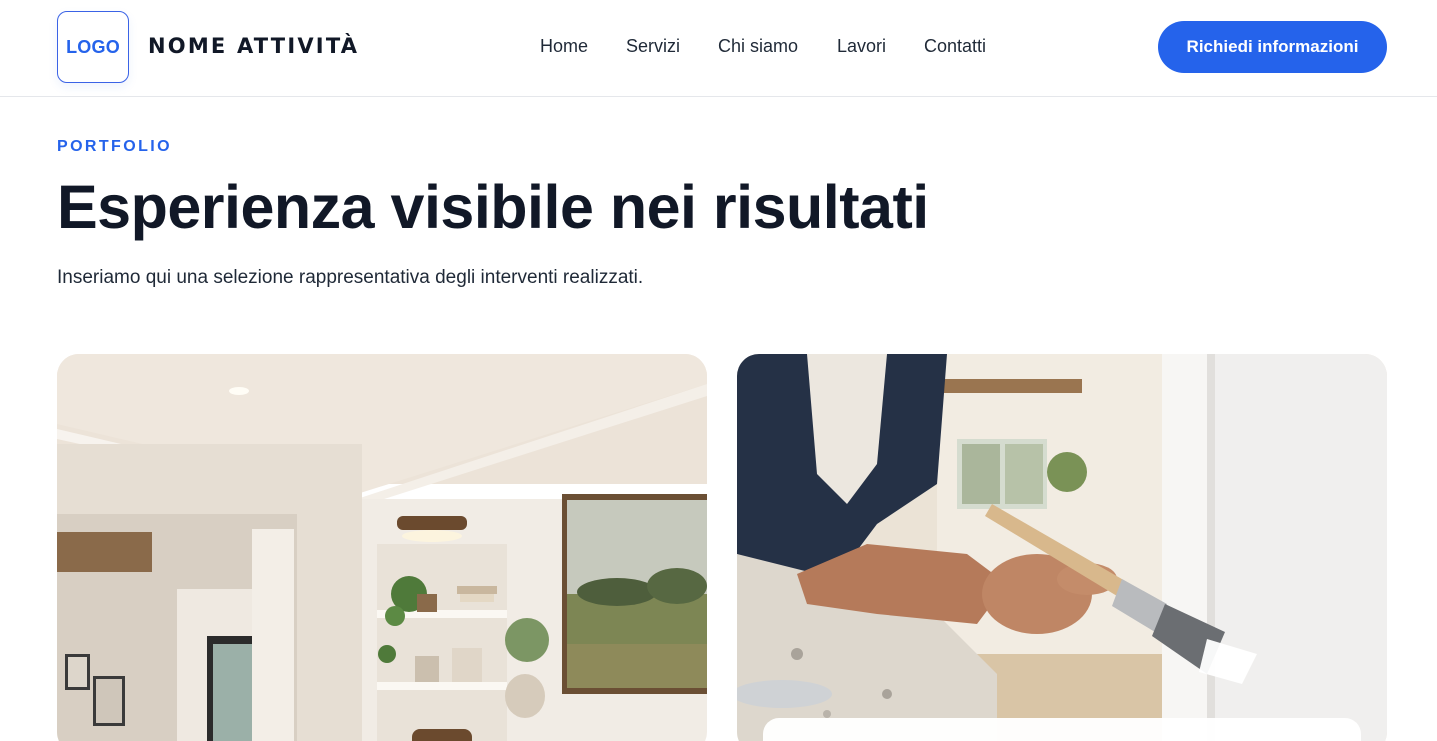  What do you see at coordinates (564, 46) in the screenshot?
I see `nav-item-home: Home` at bounding box center [564, 46].